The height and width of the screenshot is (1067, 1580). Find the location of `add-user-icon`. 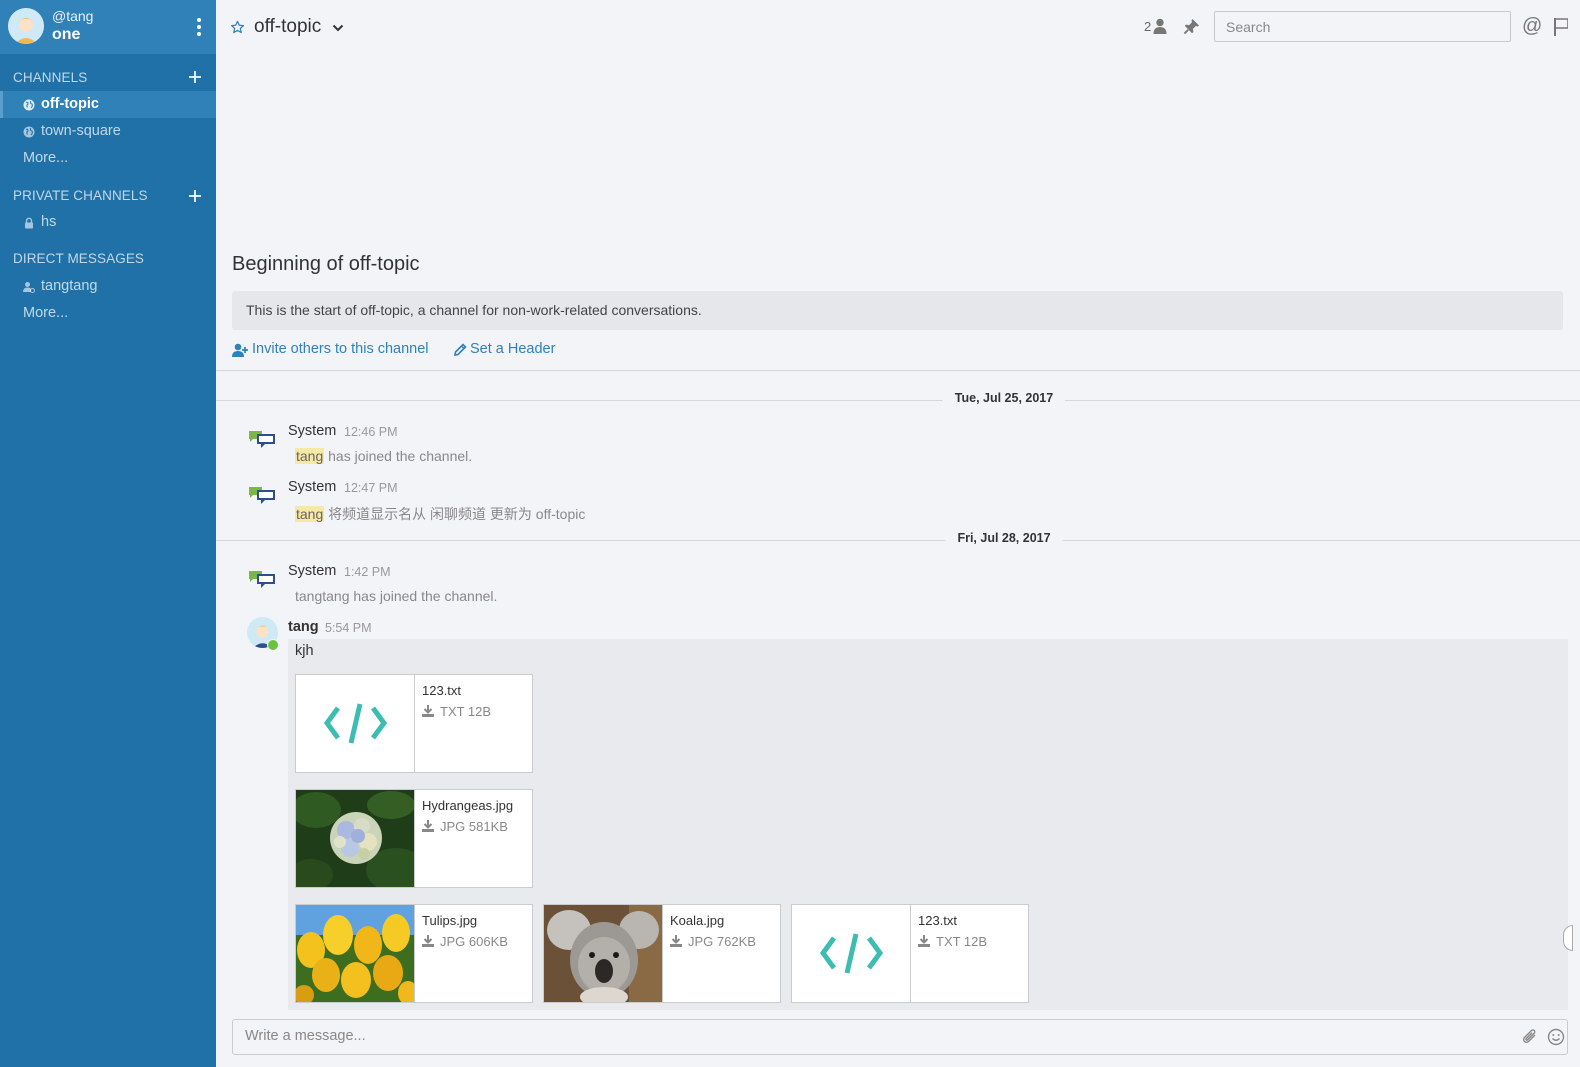

add-user-icon is located at coordinates (240, 350).